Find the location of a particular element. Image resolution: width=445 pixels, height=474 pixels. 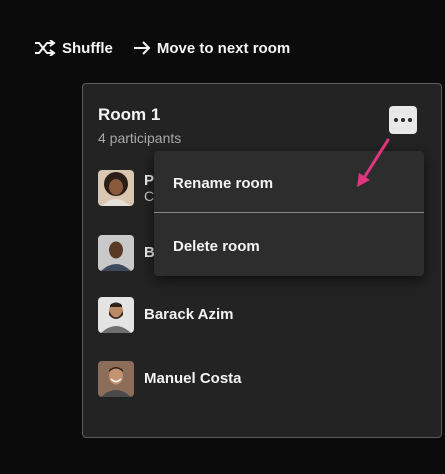

more-horizontal-icon is located at coordinates (403, 120).